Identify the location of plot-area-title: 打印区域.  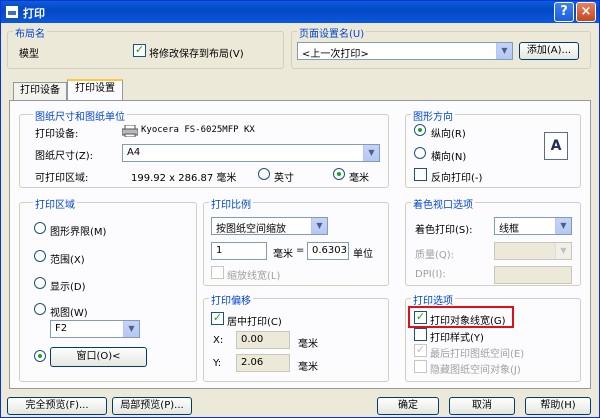
(55, 203).